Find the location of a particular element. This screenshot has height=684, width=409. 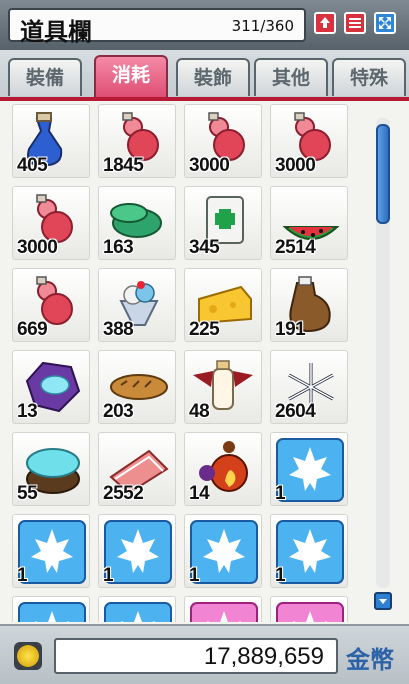

item-quantity: 225 is located at coordinates (204, 329).